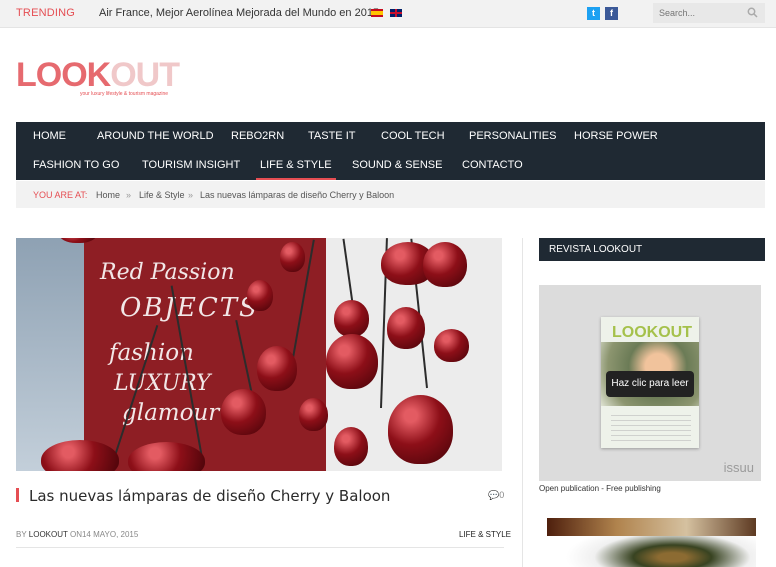 Image resolution: width=776 pixels, height=567 pixels. I want to click on search-box, so click(709, 13).